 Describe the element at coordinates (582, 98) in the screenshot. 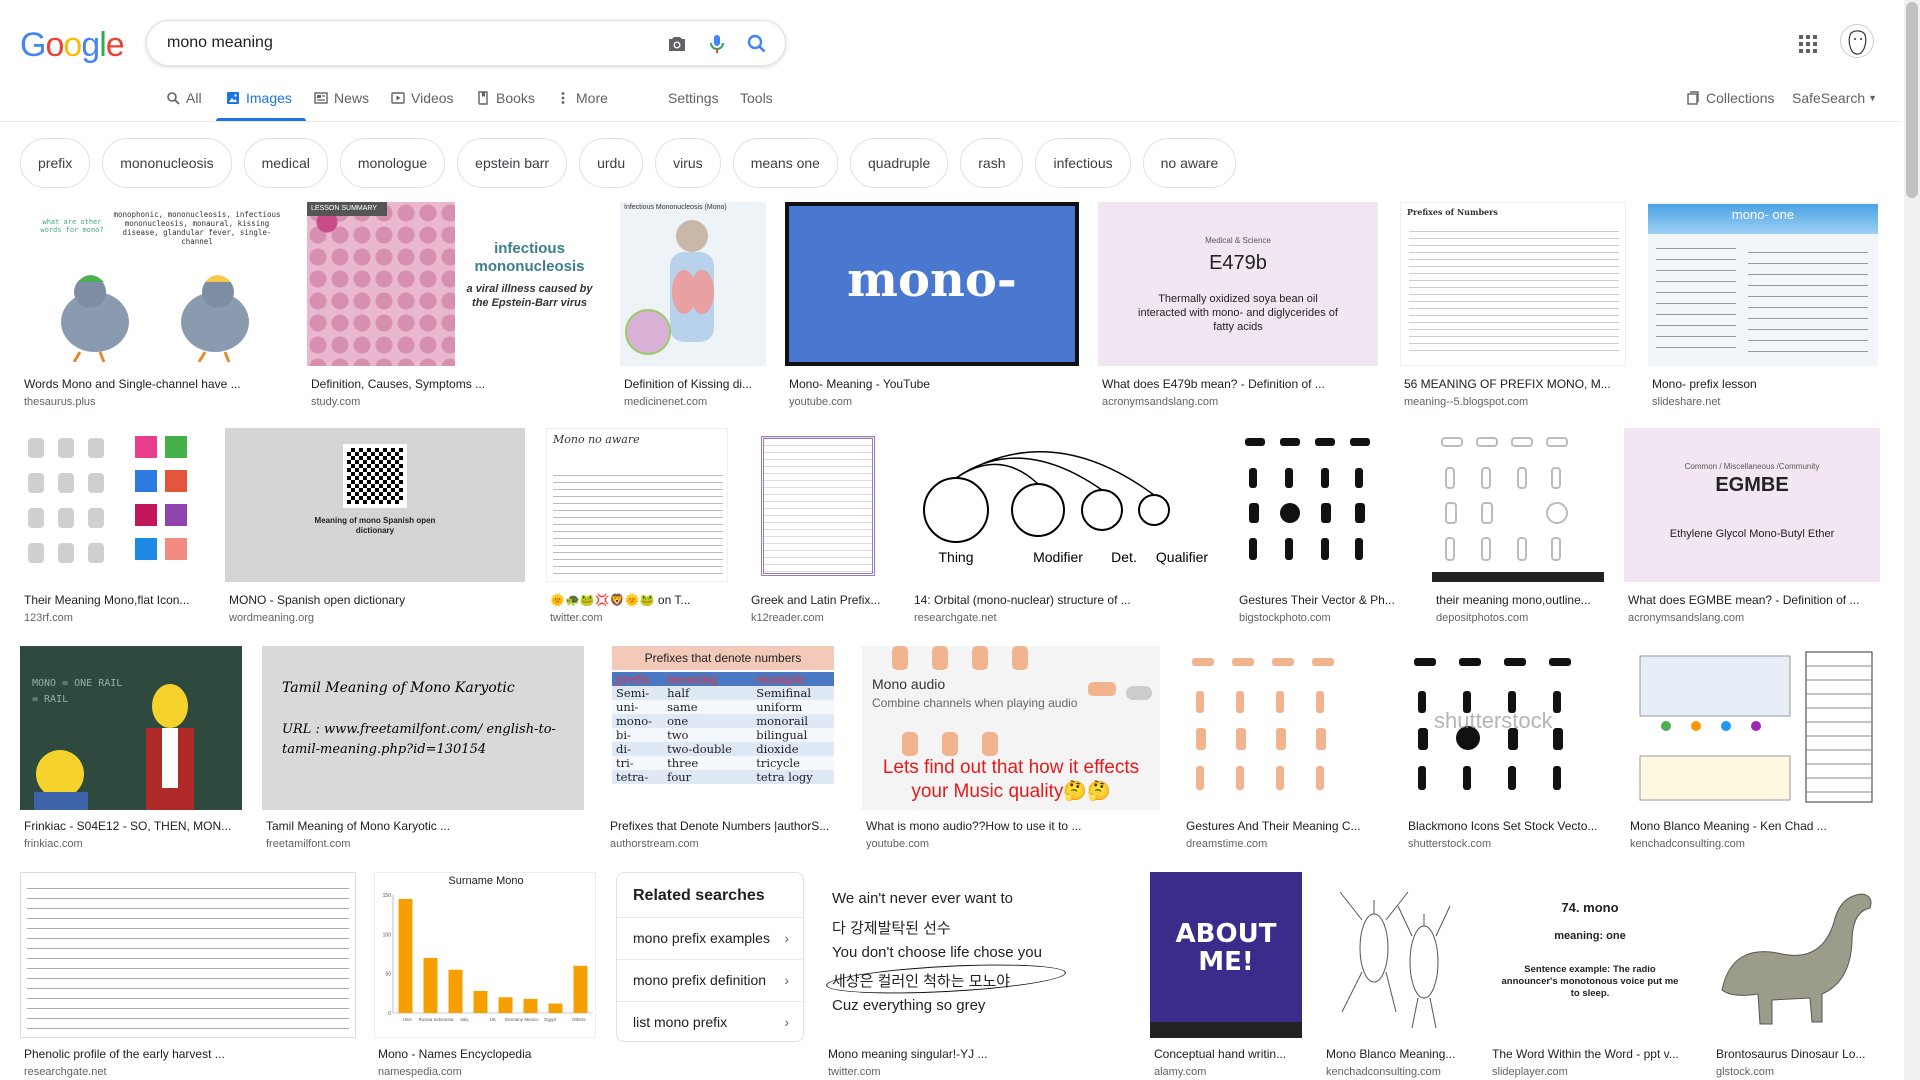

I see `tab-more: More` at that location.